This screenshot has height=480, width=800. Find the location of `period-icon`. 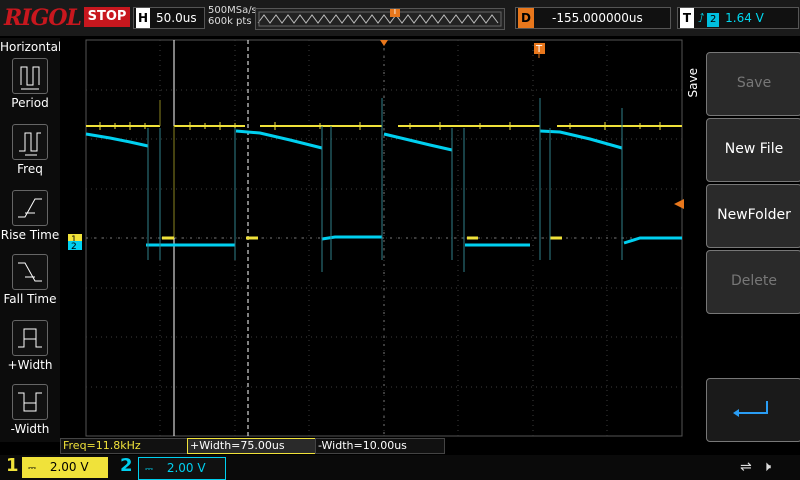

period-icon is located at coordinates (30, 76).